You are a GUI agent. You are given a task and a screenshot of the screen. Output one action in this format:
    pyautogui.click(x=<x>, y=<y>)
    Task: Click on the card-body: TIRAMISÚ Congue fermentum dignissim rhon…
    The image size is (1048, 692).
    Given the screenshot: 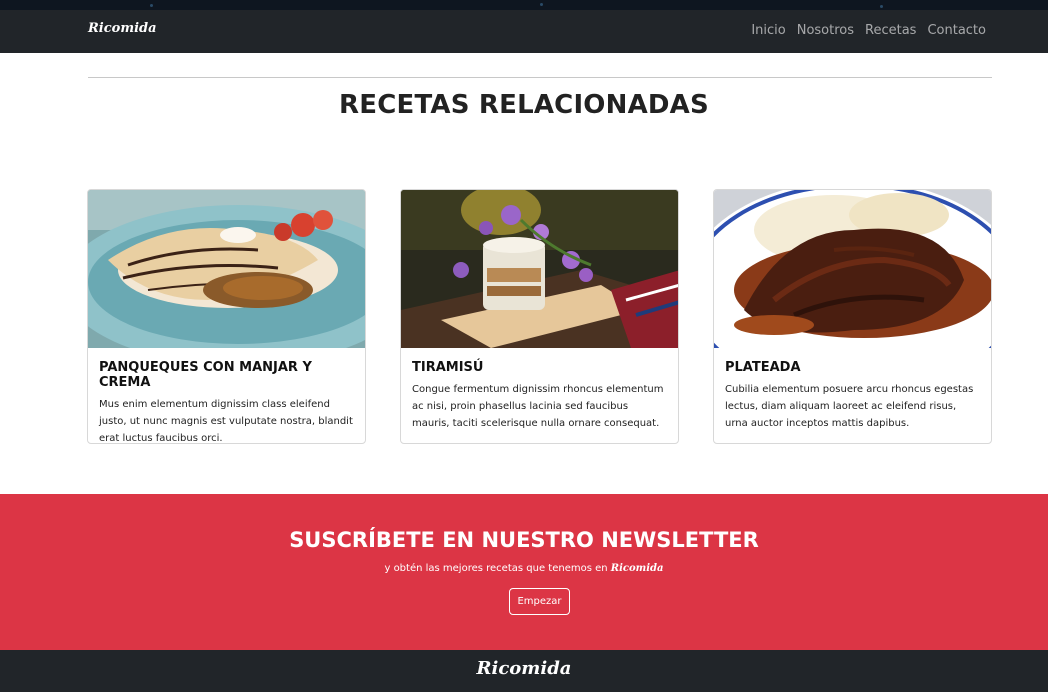 What is the action you would take?
    pyautogui.click(x=539, y=390)
    